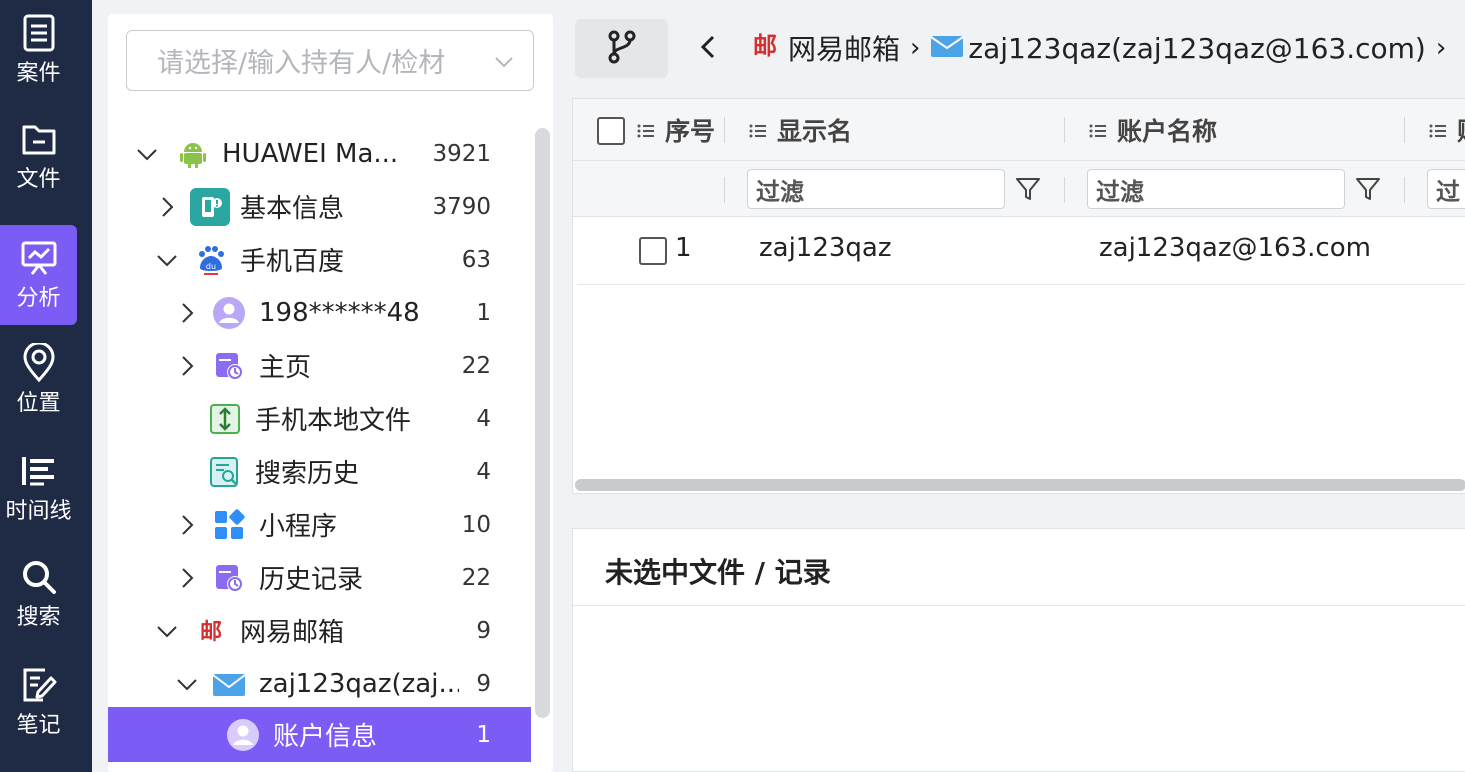  I want to click on nav-item-location: 位置, so click(38, 380).